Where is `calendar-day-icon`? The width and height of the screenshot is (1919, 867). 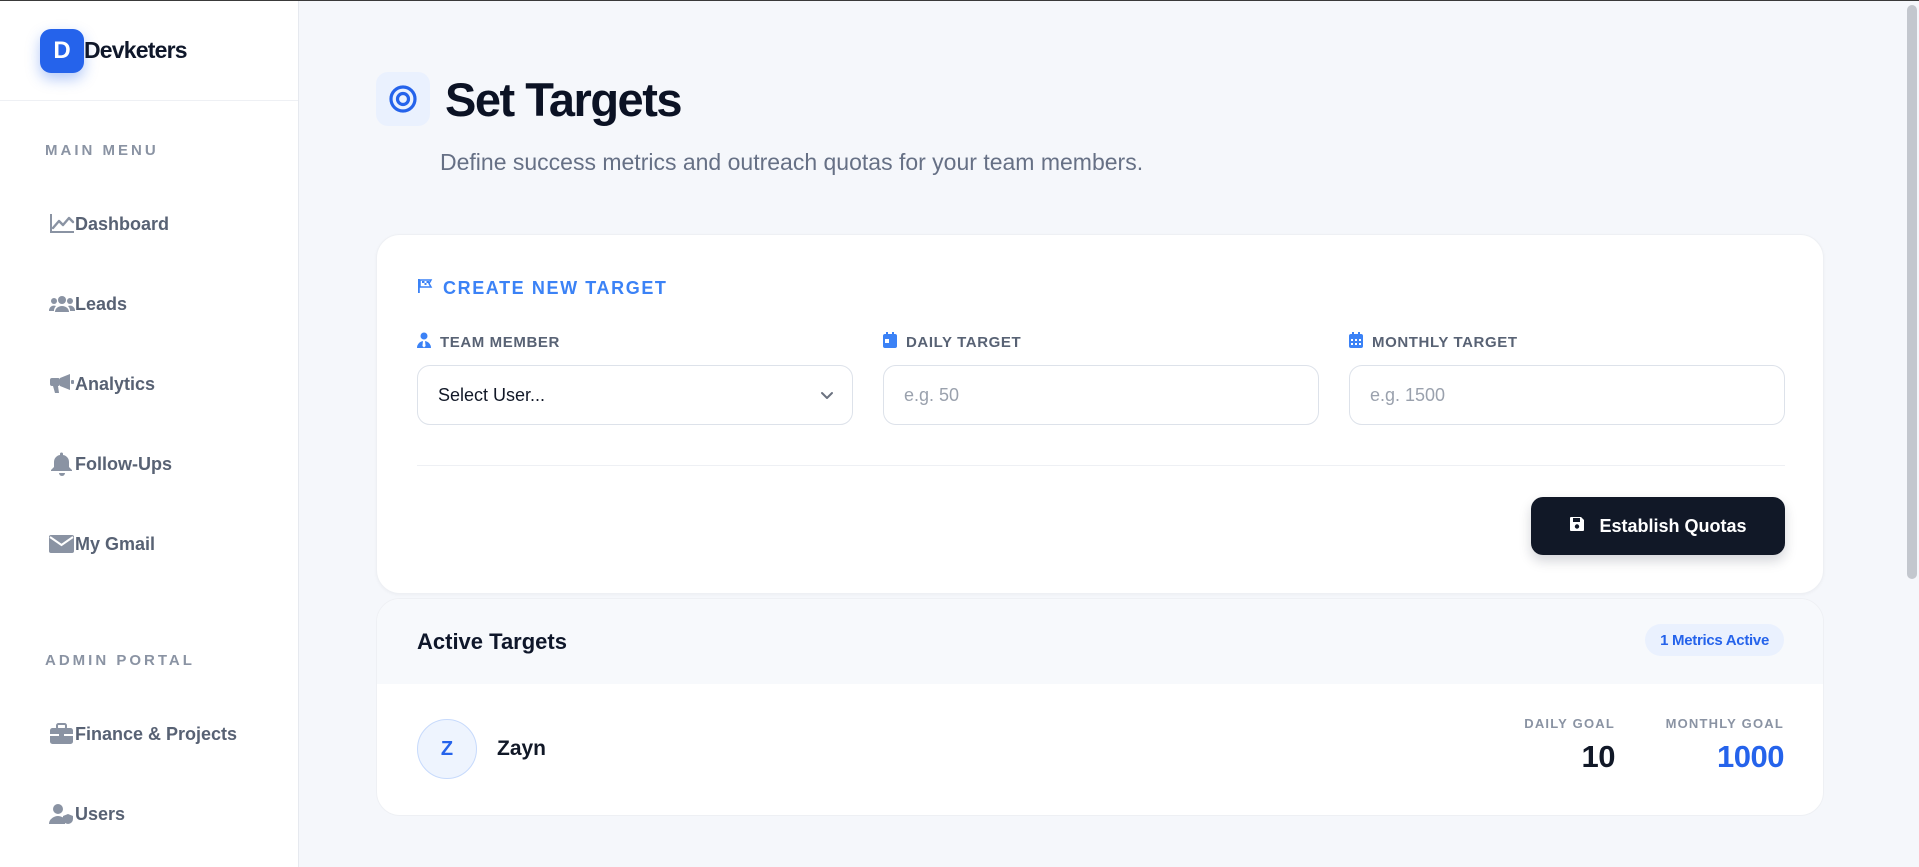 calendar-day-icon is located at coordinates (890, 342).